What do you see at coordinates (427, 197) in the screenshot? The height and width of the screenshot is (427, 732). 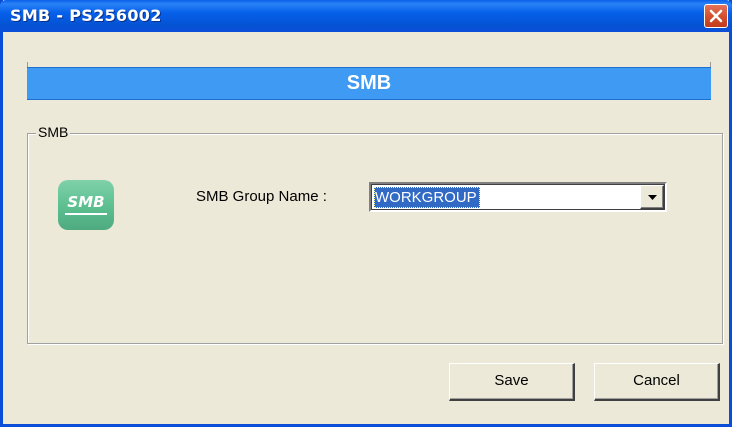 I see `group-name-value: WORKGROUP` at bounding box center [427, 197].